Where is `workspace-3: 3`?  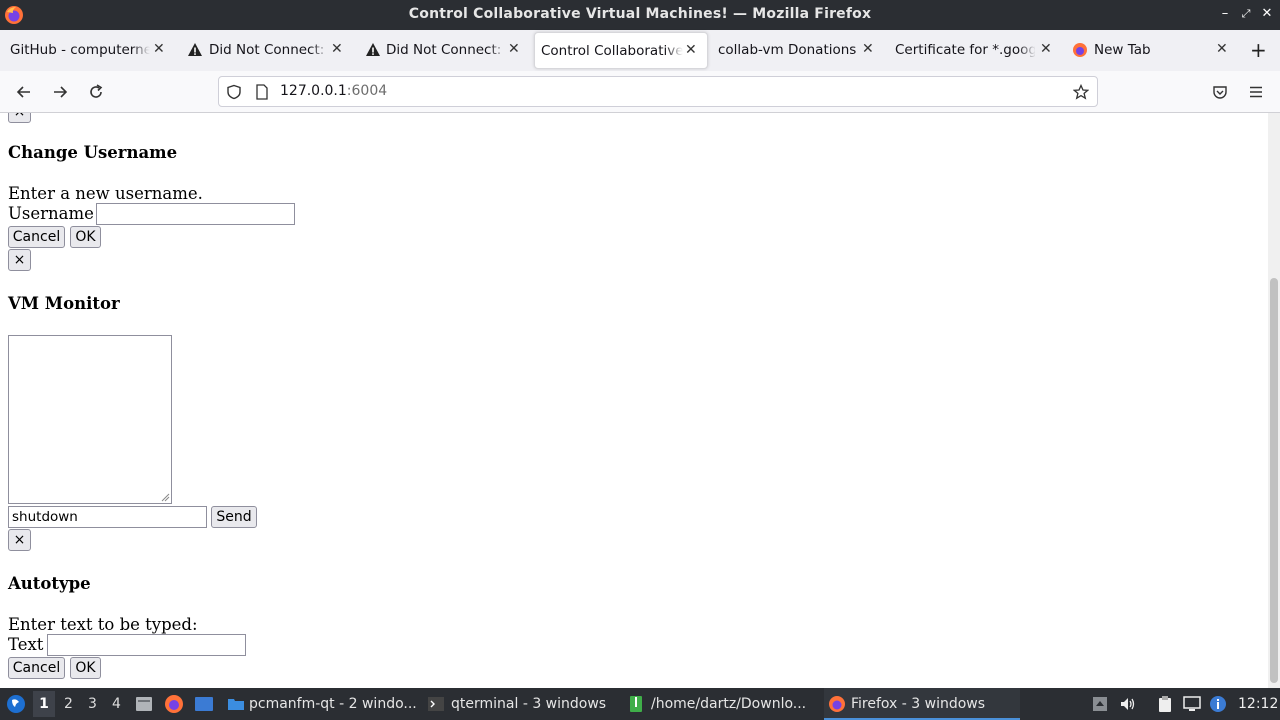
workspace-3: 3 is located at coordinates (92, 704).